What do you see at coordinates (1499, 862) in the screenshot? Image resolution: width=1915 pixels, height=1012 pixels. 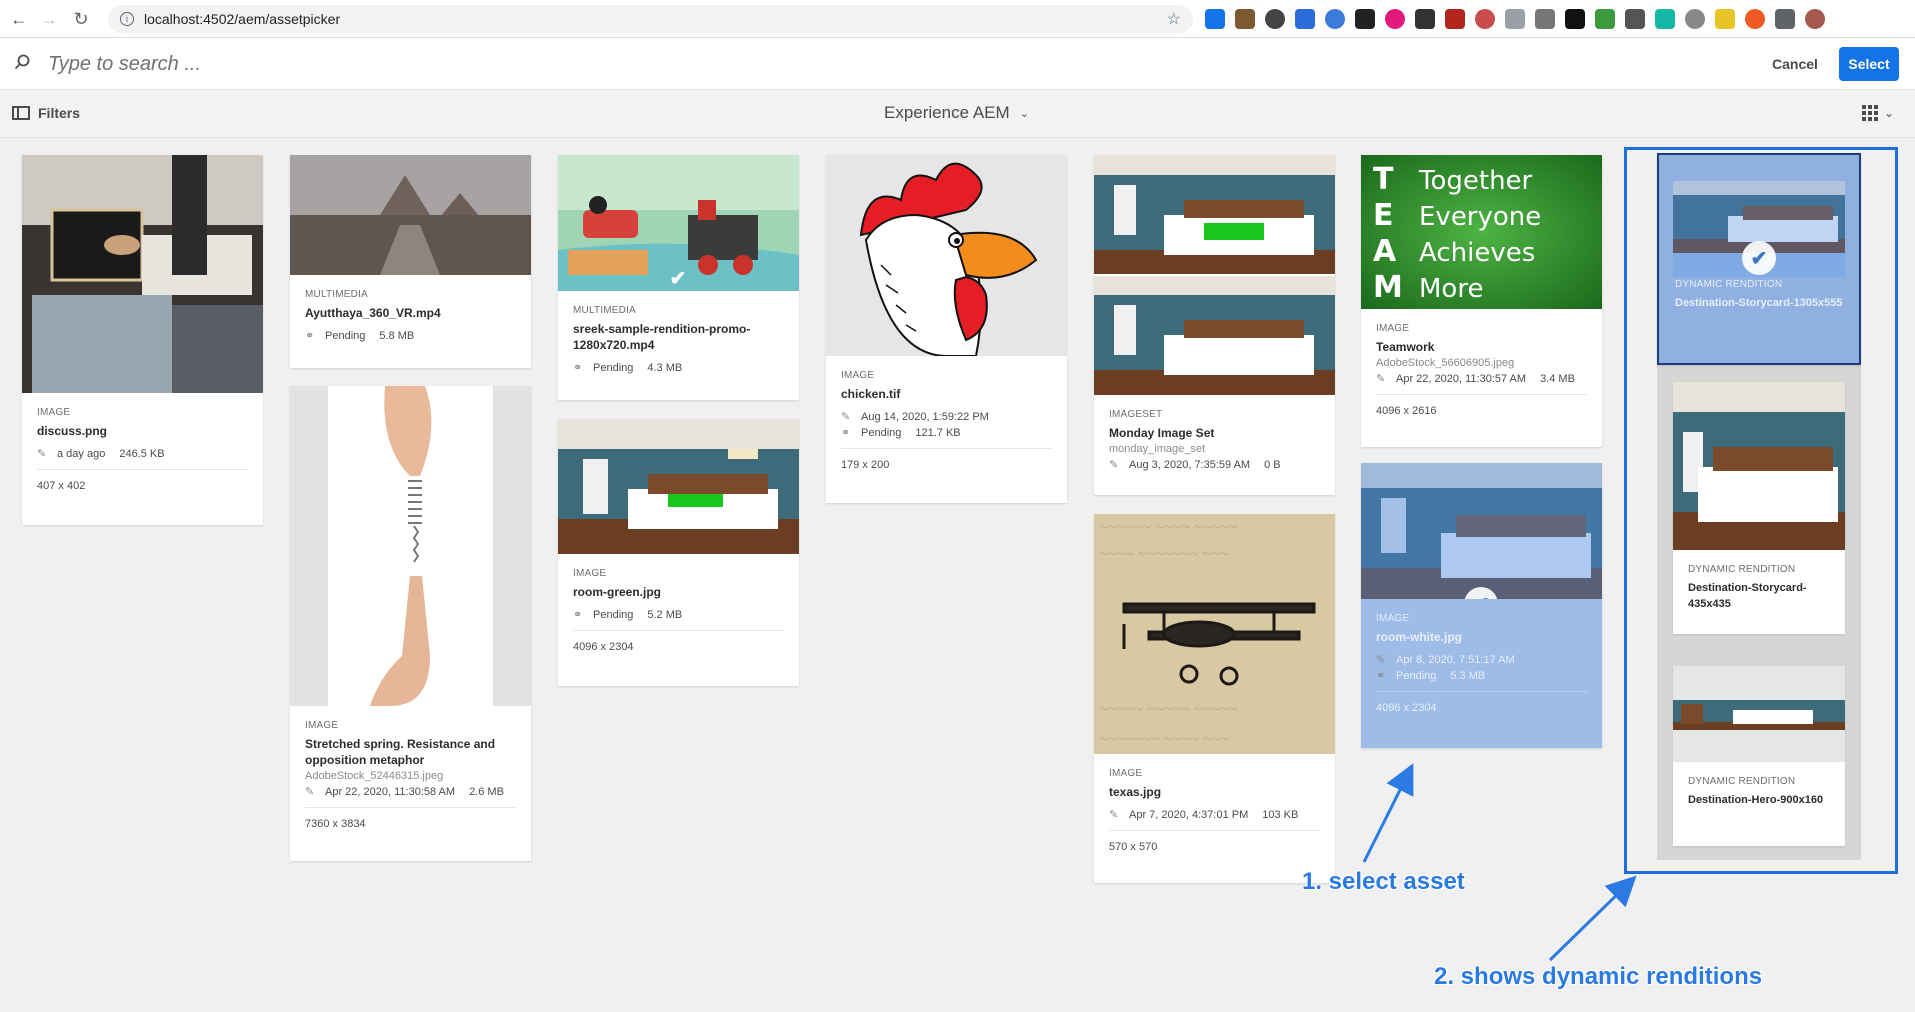 I see `annotation-arrows` at bounding box center [1499, 862].